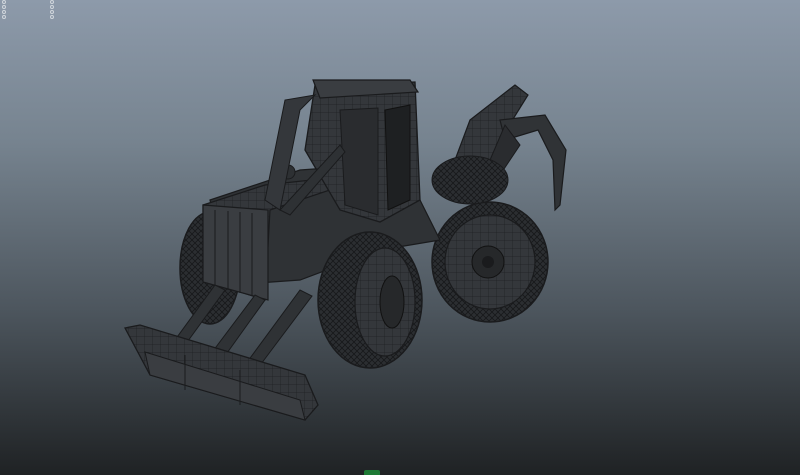 The height and width of the screenshot is (475, 800). I want to click on rear-right-wheel, so click(490, 239).